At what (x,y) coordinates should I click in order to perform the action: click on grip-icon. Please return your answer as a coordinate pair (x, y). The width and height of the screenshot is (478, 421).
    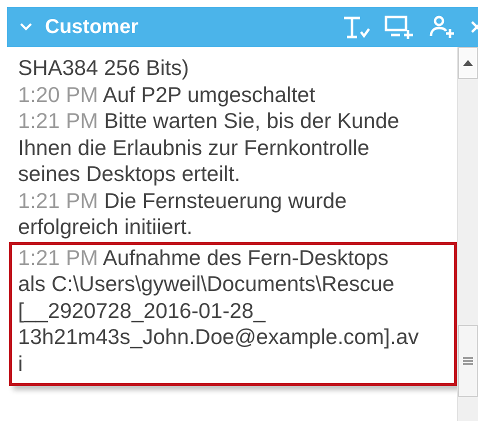
    Looking at the image, I should click on (468, 361).